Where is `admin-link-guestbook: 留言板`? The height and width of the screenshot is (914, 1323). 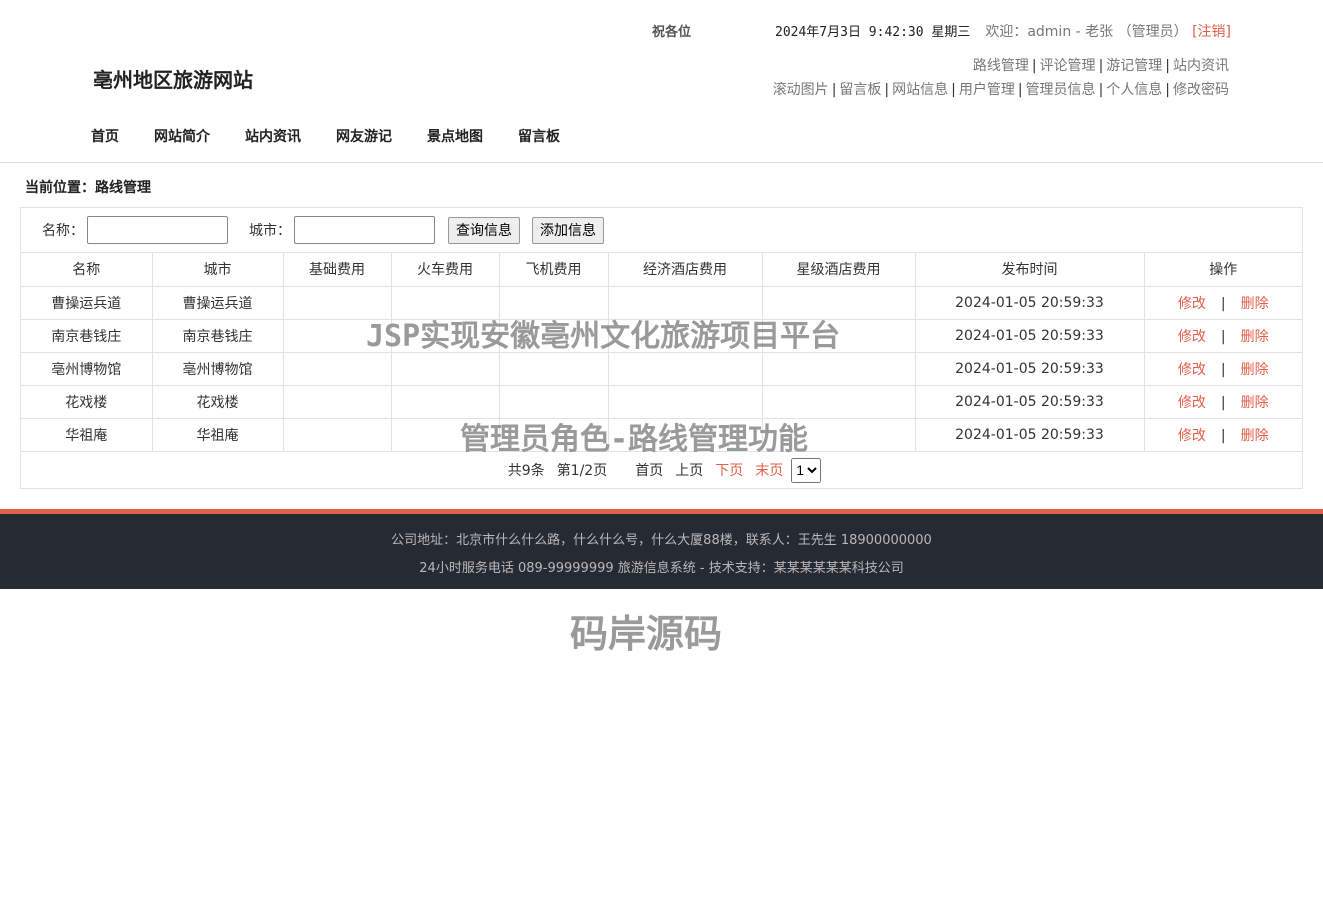 admin-link-guestbook: 留言板 is located at coordinates (860, 90).